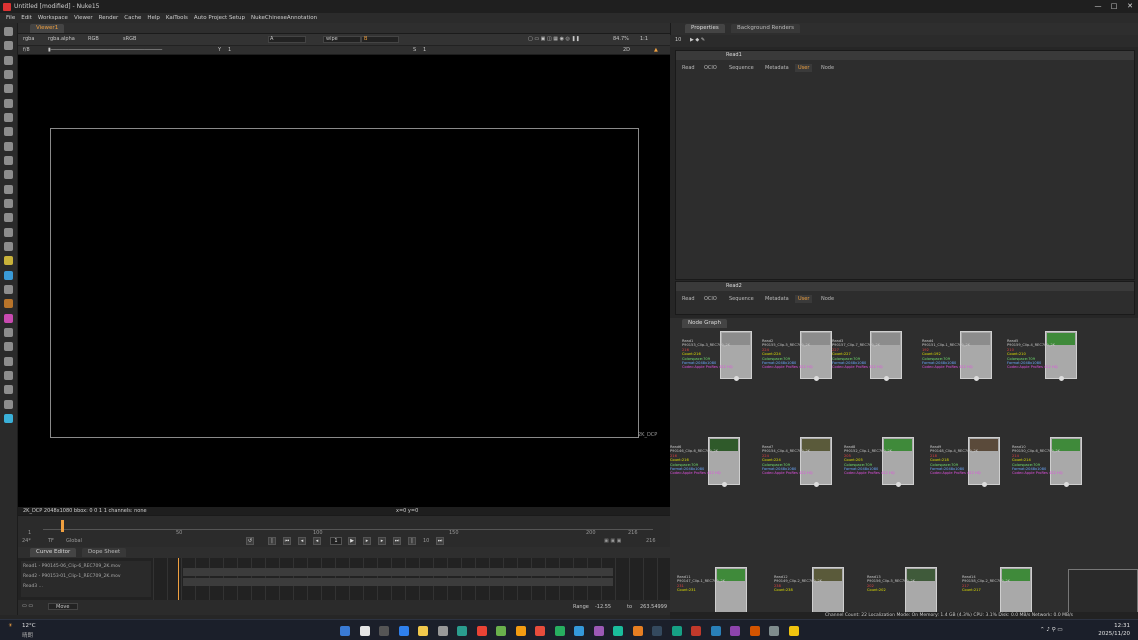 The image size is (1138, 640). I want to click on plugin-tool-3-icon, so click(8, 346).